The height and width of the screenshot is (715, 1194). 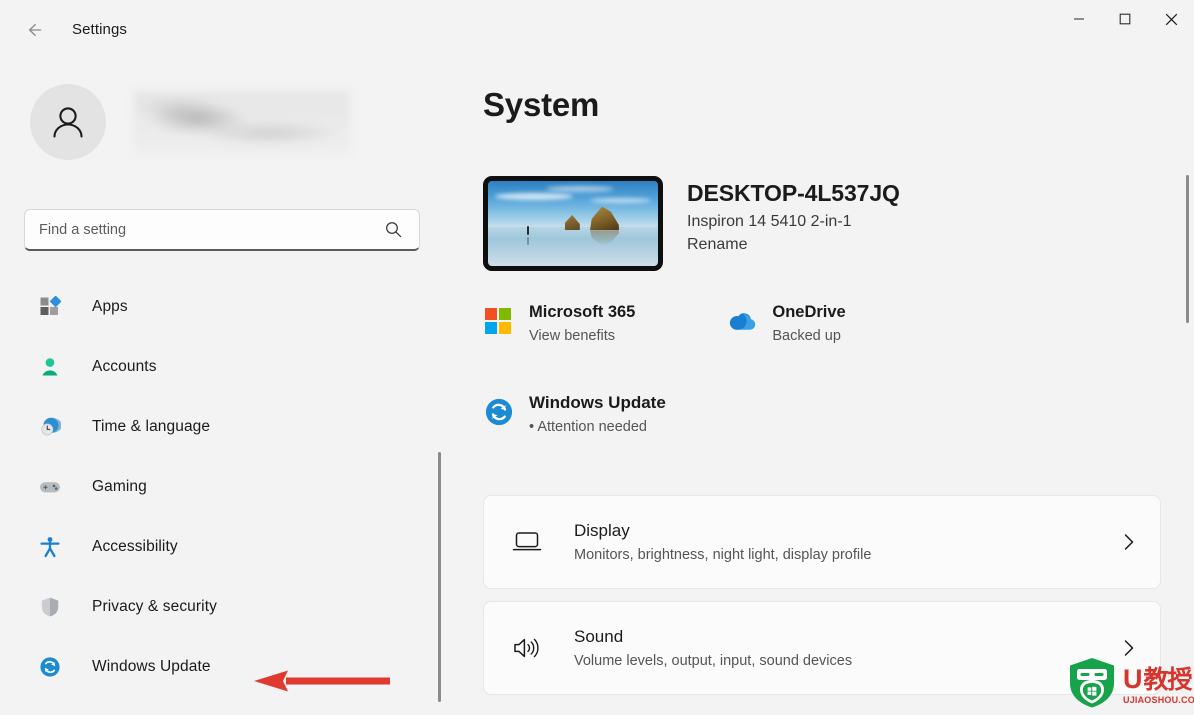 What do you see at coordinates (226, 607) in the screenshot?
I see `sidebar-item-privacy-security: Privacy & security` at bounding box center [226, 607].